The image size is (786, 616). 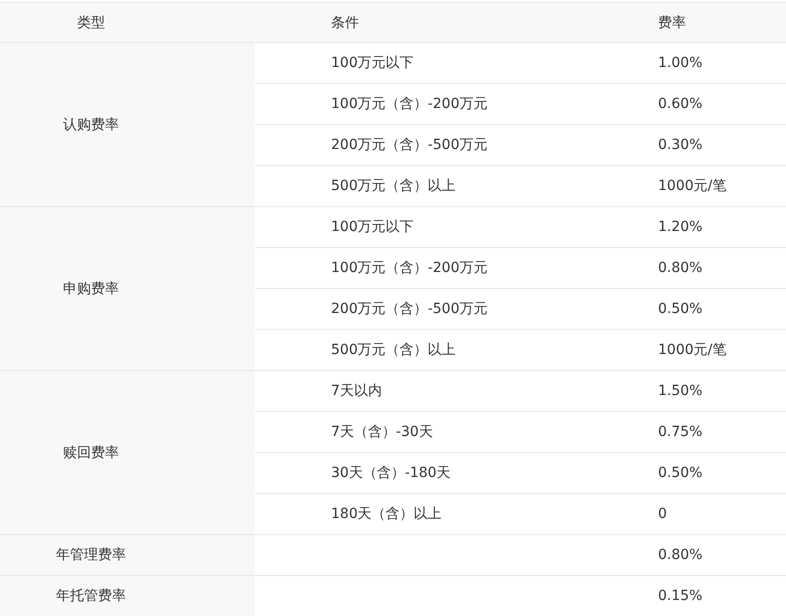 What do you see at coordinates (680, 432) in the screenshot?
I see `rate-value: 0.75%` at bounding box center [680, 432].